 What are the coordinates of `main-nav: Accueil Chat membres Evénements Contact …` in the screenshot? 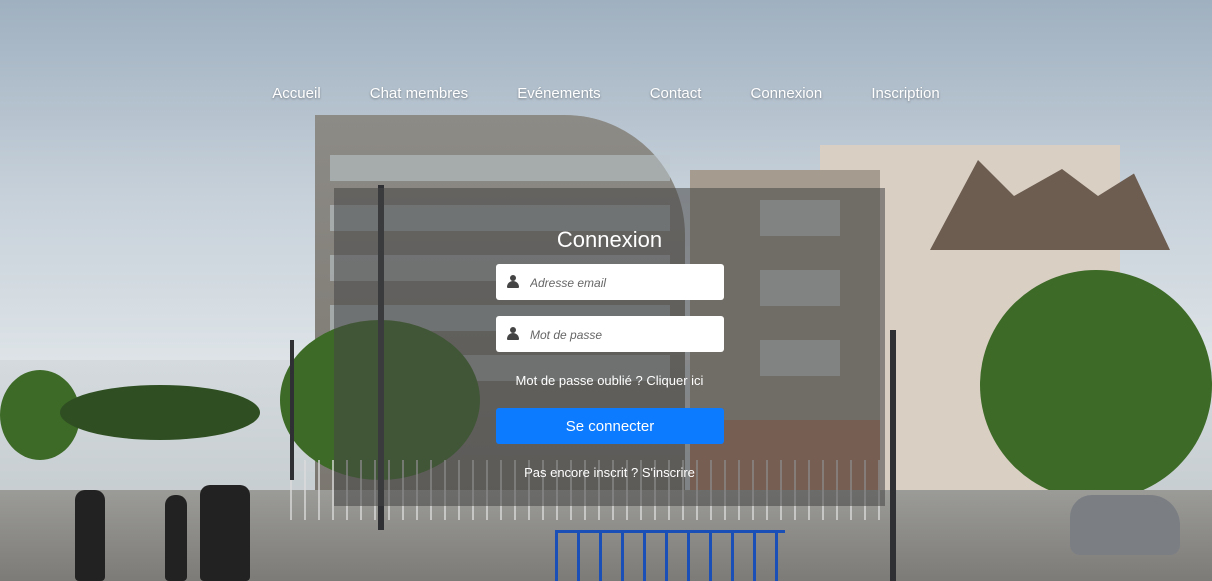 It's located at (606, 94).